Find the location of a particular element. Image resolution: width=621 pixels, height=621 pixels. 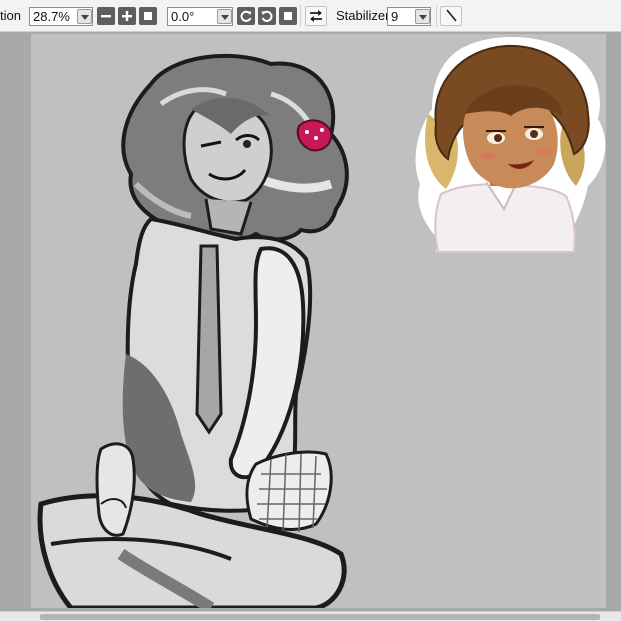

plus-icon is located at coordinates (127, 16).